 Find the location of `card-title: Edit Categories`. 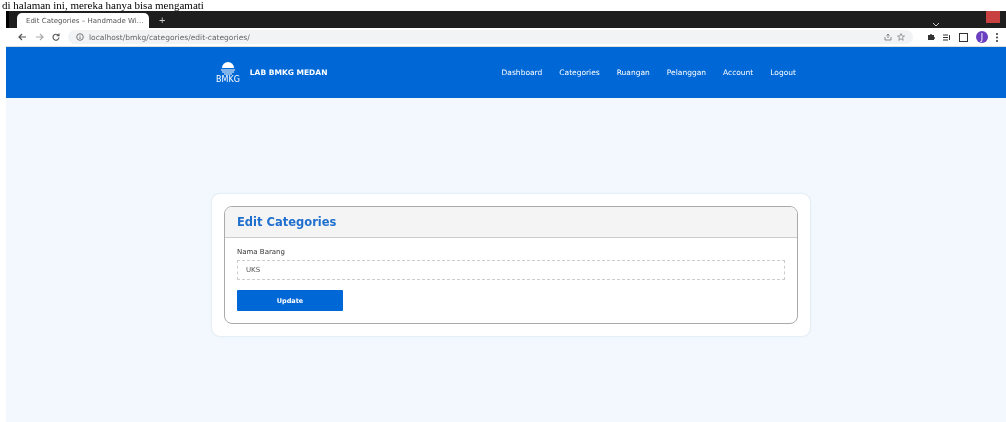

card-title: Edit Categories is located at coordinates (287, 222).